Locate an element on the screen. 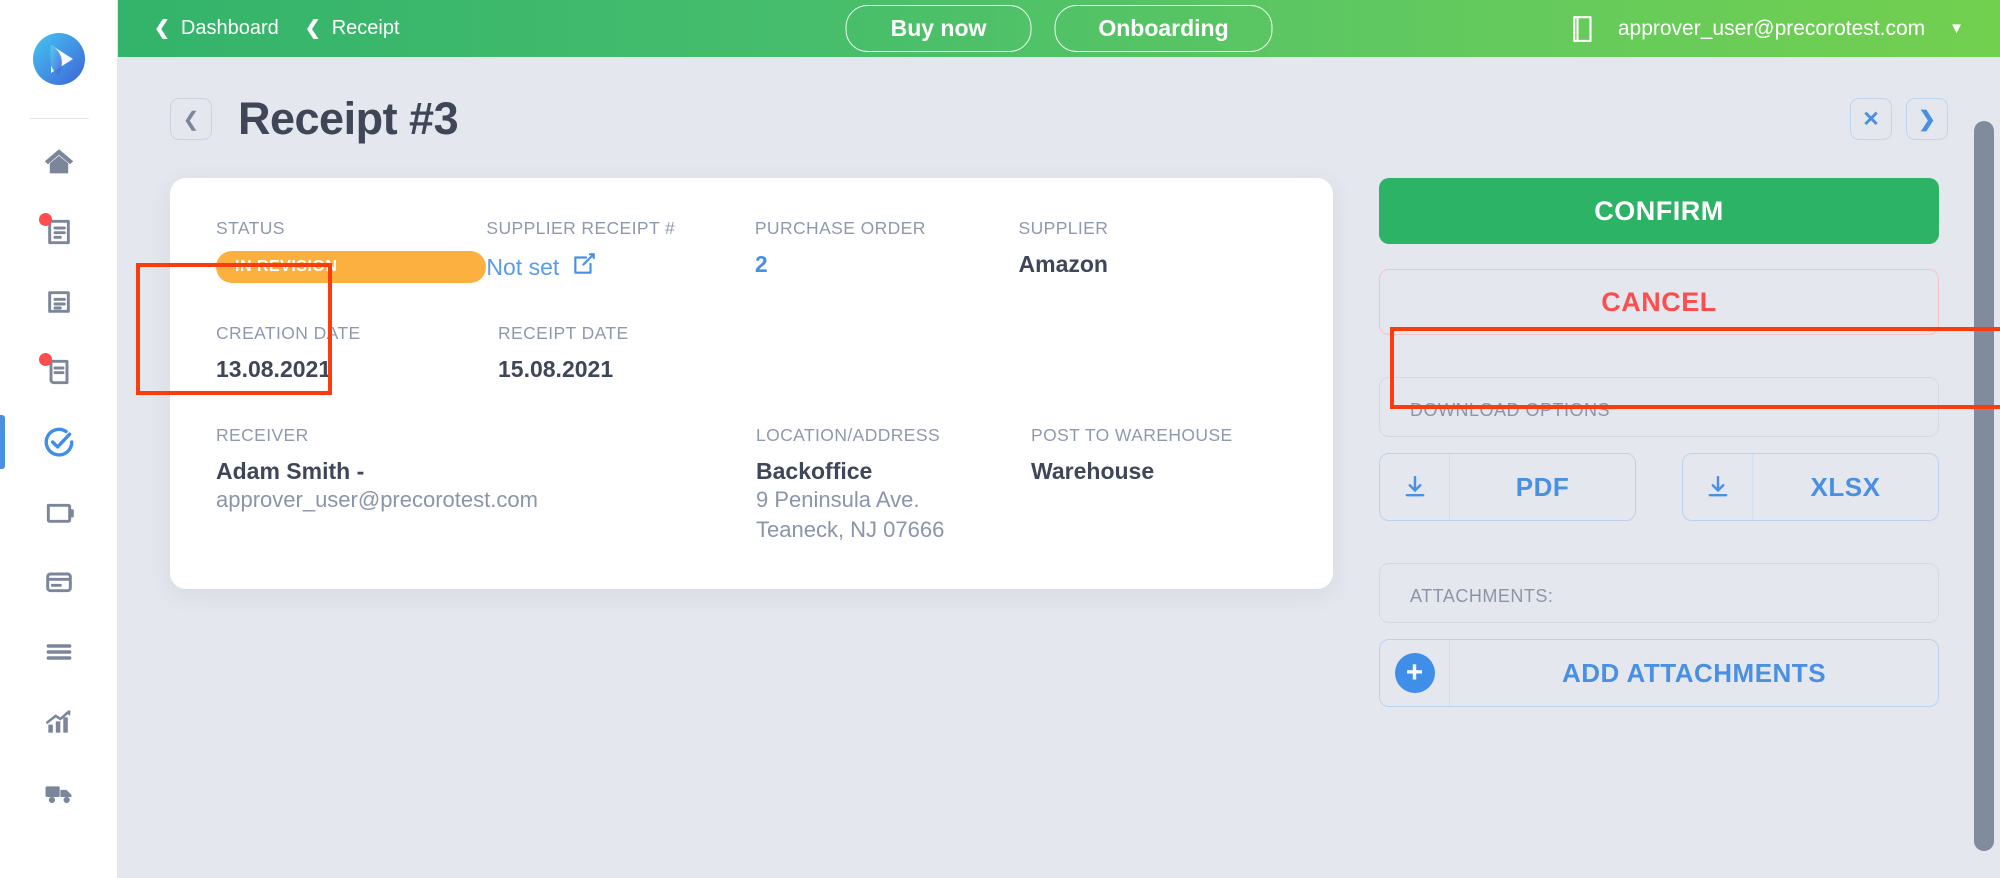 This screenshot has width=2000, height=878. chart-up-icon is located at coordinates (59, 722).